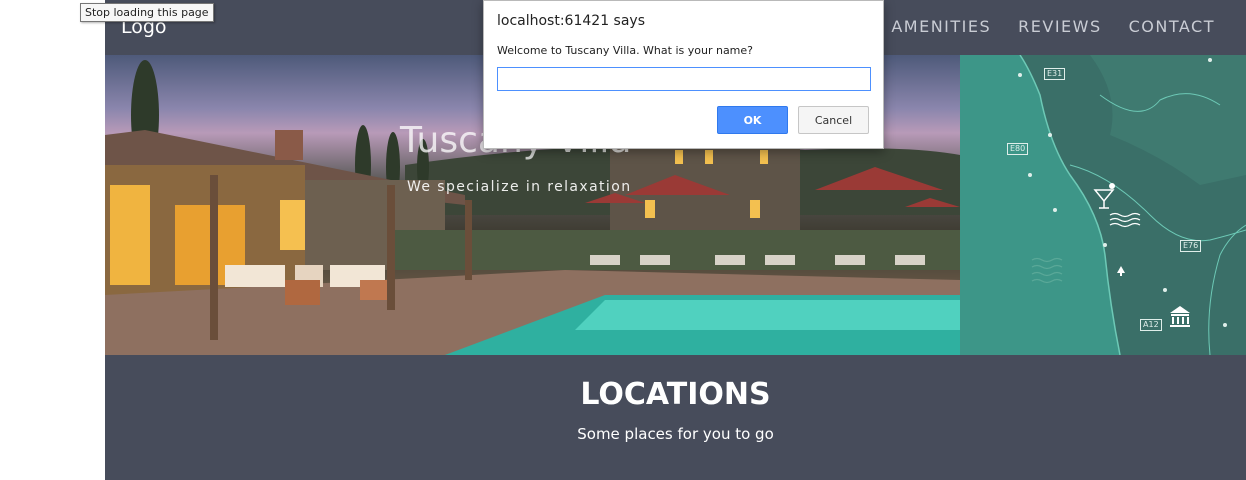 The image size is (1246, 480). What do you see at coordinates (833, 120) in the screenshot?
I see `cancel-button: Cancel` at bounding box center [833, 120].